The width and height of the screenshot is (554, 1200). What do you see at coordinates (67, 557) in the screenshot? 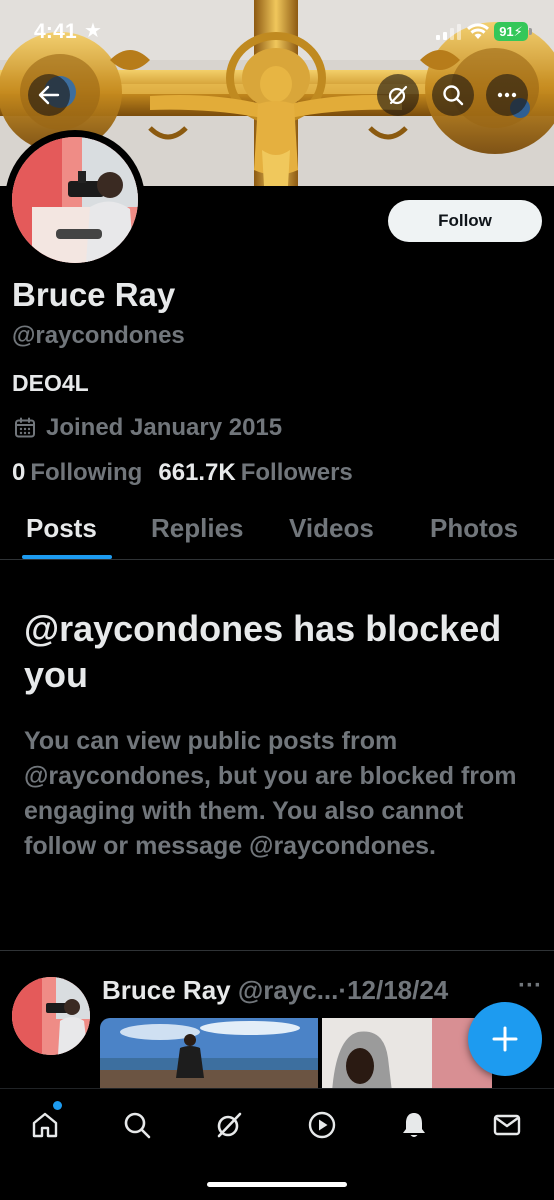
I see `active-tab-indicator` at bounding box center [67, 557].